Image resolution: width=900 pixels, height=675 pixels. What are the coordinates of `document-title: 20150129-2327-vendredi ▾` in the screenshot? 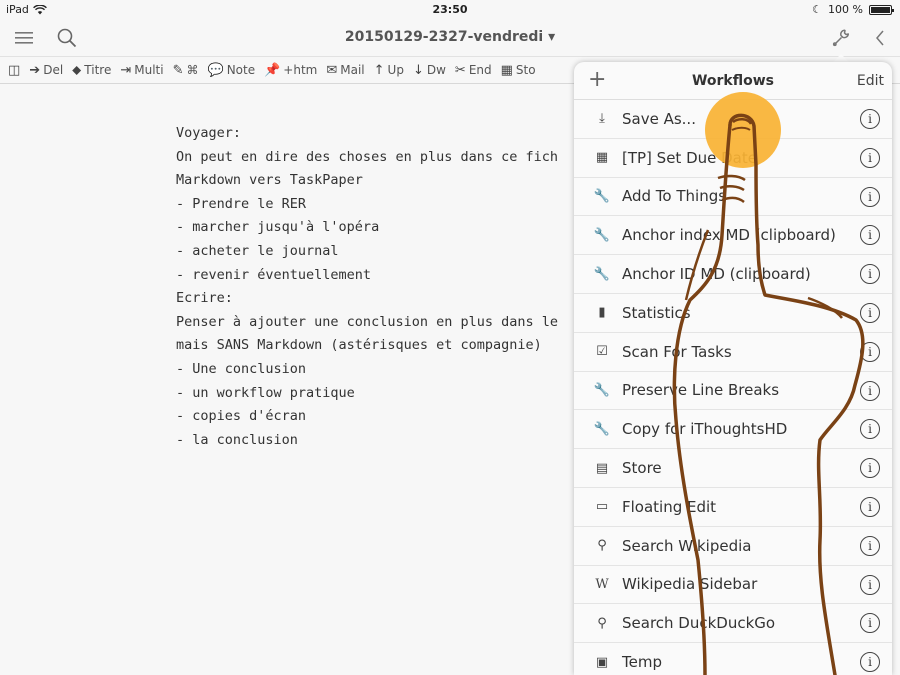 It's located at (450, 37).